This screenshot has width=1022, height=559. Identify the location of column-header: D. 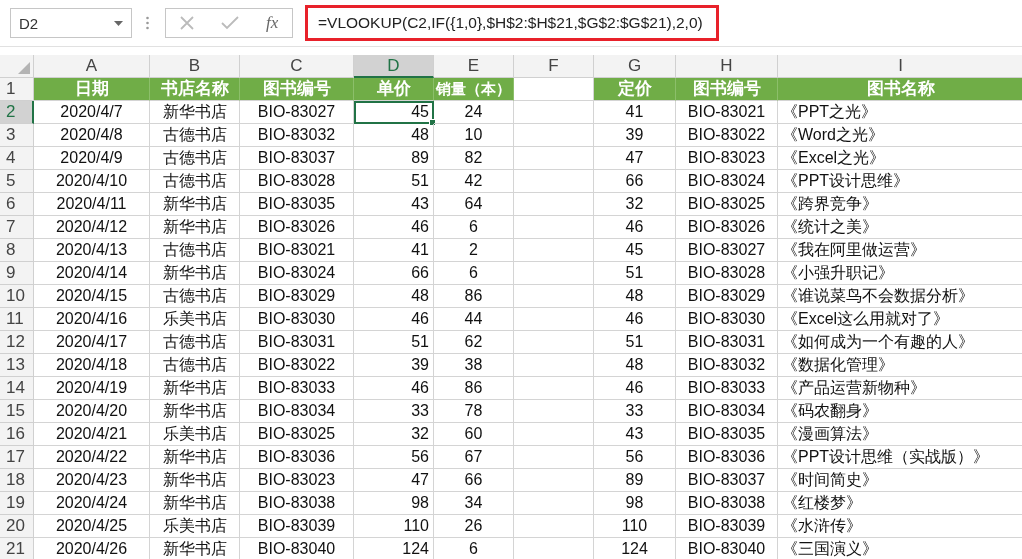
(394, 66).